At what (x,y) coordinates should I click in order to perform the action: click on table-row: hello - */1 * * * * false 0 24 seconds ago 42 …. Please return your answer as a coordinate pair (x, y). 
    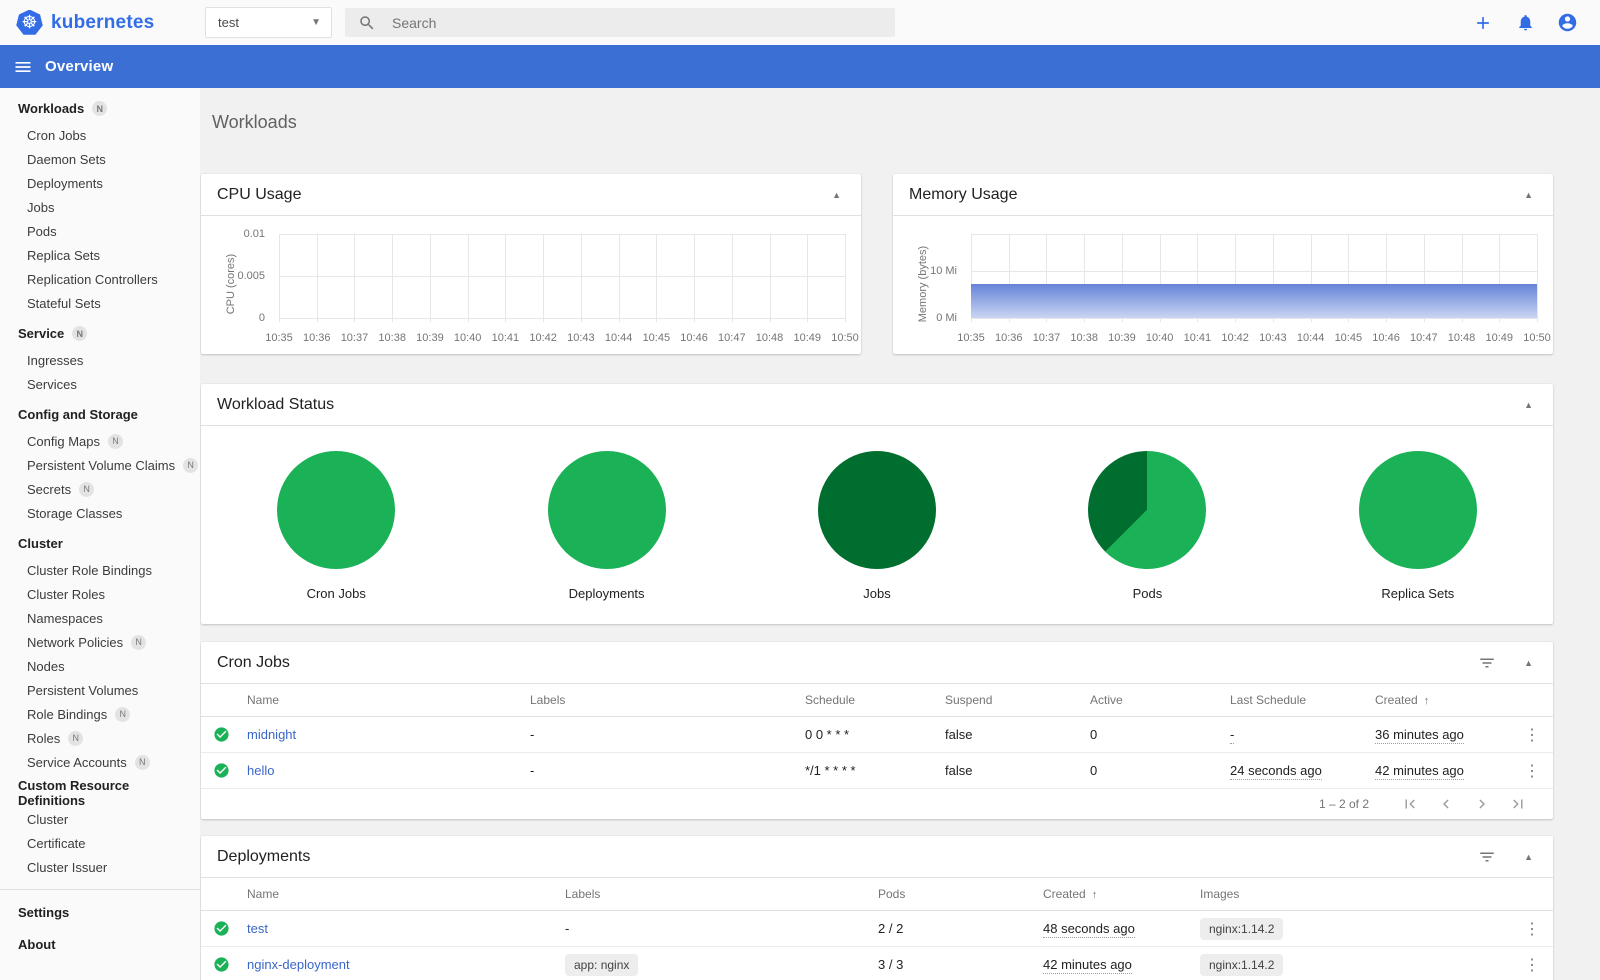
    Looking at the image, I should click on (877, 771).